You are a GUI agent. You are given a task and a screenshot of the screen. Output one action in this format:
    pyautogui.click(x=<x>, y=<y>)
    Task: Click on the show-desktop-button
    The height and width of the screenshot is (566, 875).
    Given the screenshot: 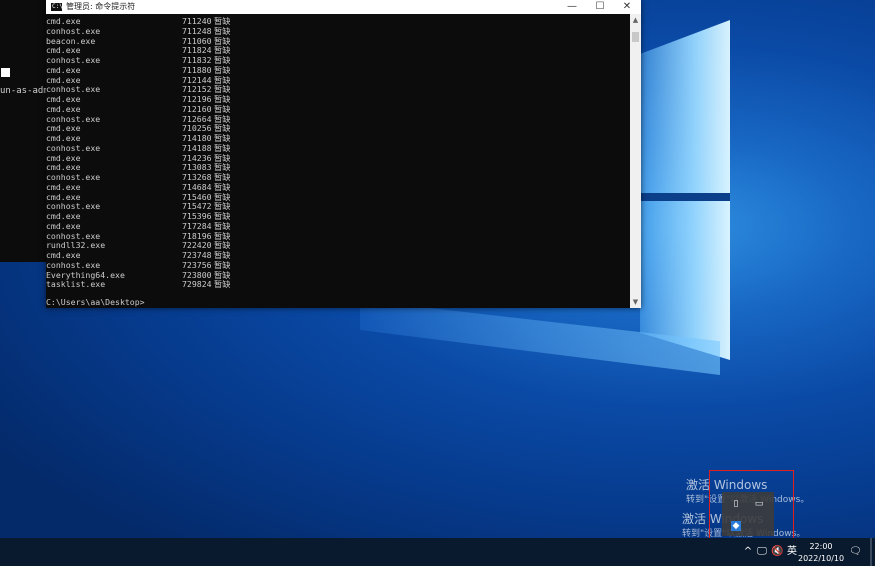 What is the action you would take?
    pyautogui.click(x=871, y=552)
    